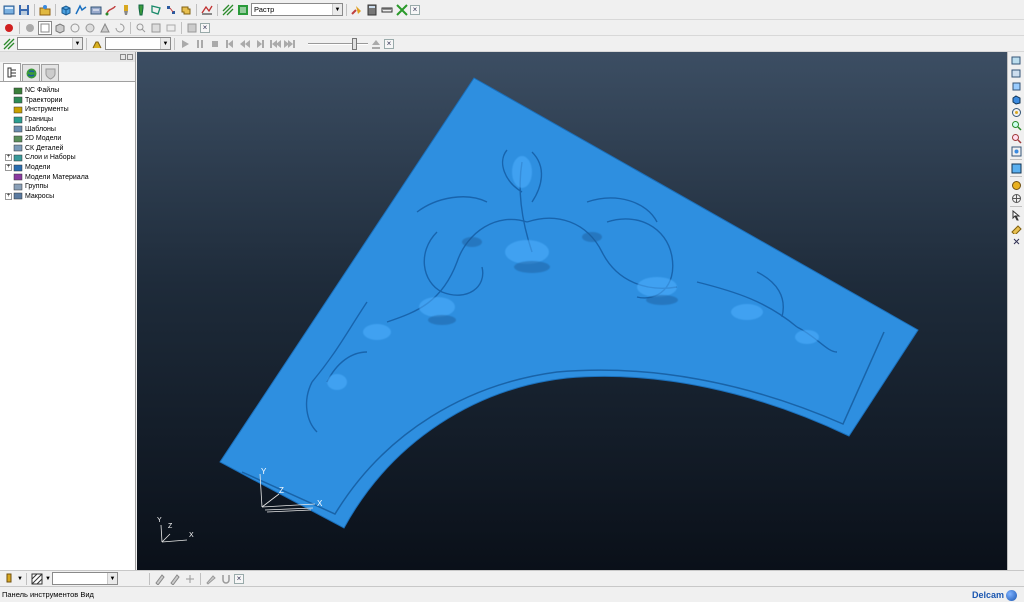 The width and height of the screenshot is (1024, 602). I want to click on block-icon, so click(66, 10).